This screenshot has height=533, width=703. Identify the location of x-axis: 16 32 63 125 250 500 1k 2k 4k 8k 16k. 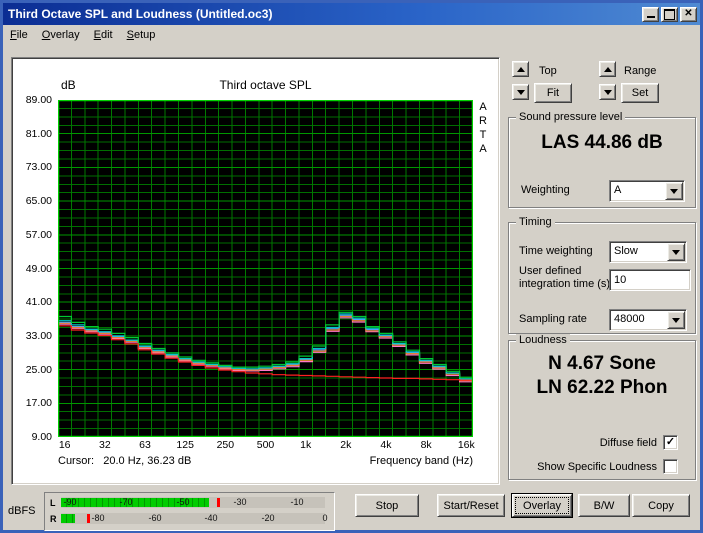
(266, 445).